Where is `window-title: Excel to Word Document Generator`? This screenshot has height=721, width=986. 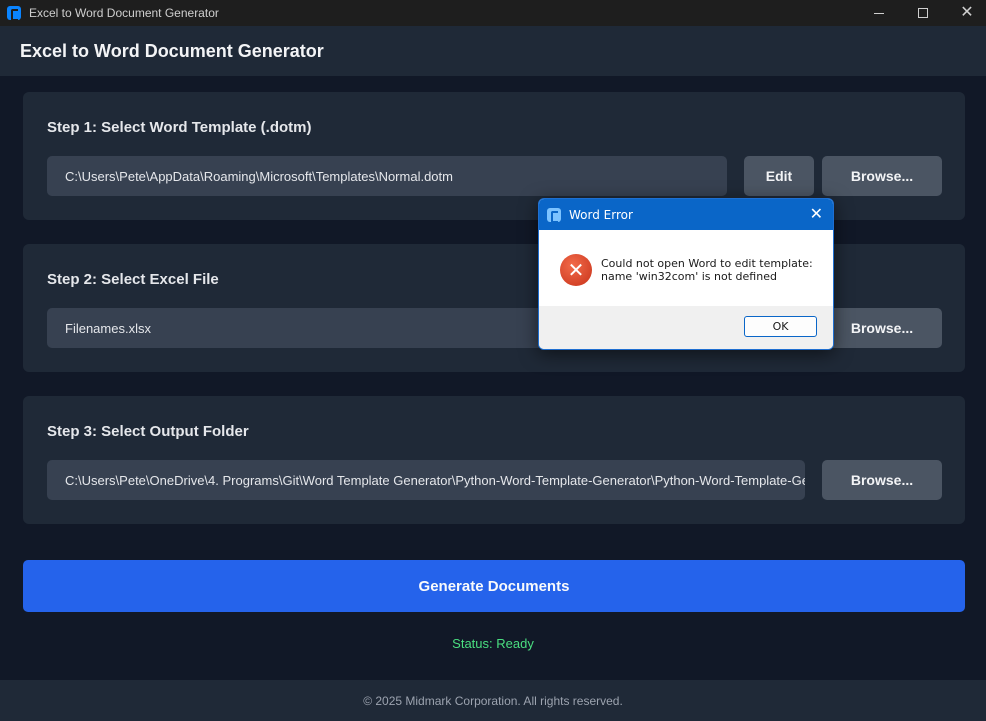 window-title: Excel to Word Document Generator is located at coordinates (124, 13).